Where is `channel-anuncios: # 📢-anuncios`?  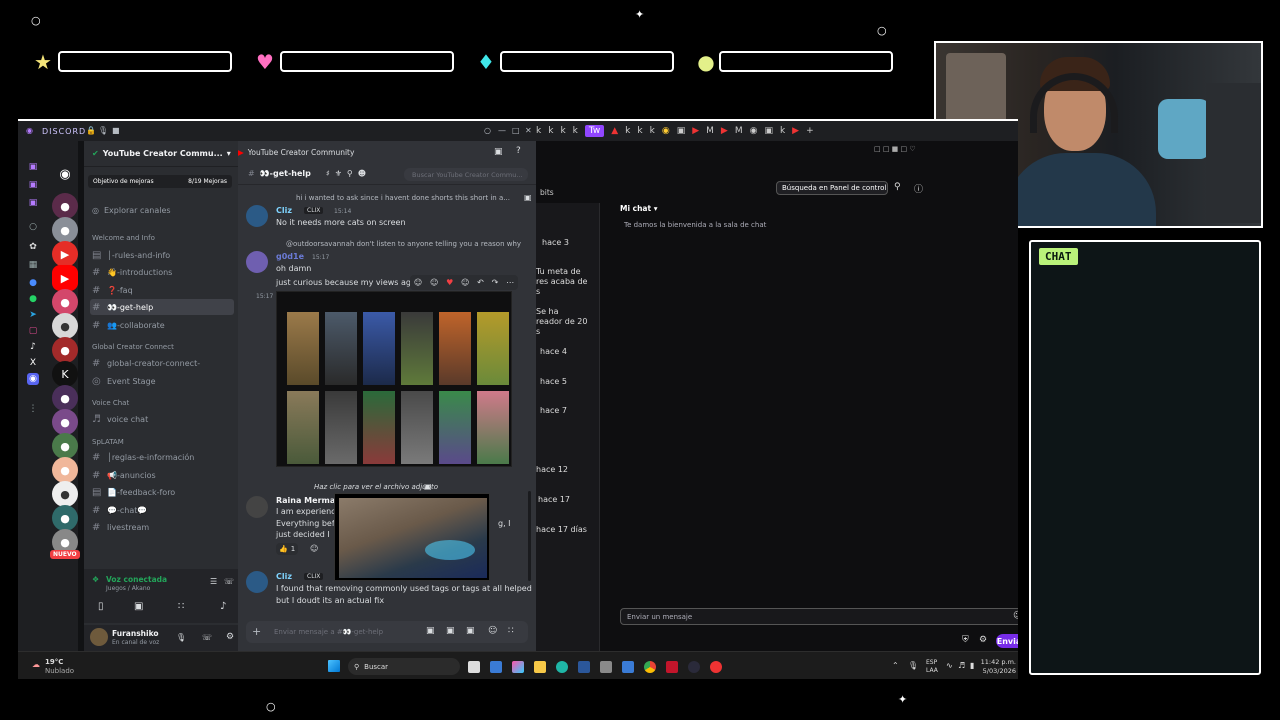
channel-anuncios: # 📢-anuncios is located at coordinates (162, 475).